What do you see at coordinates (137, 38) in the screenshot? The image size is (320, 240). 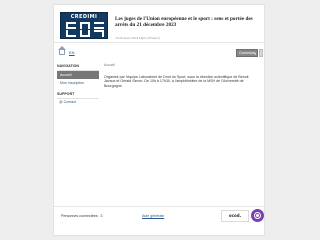 I see `event-date: 19-20 mars 2024 Dijon (France)` at bounding box center [137, 38].